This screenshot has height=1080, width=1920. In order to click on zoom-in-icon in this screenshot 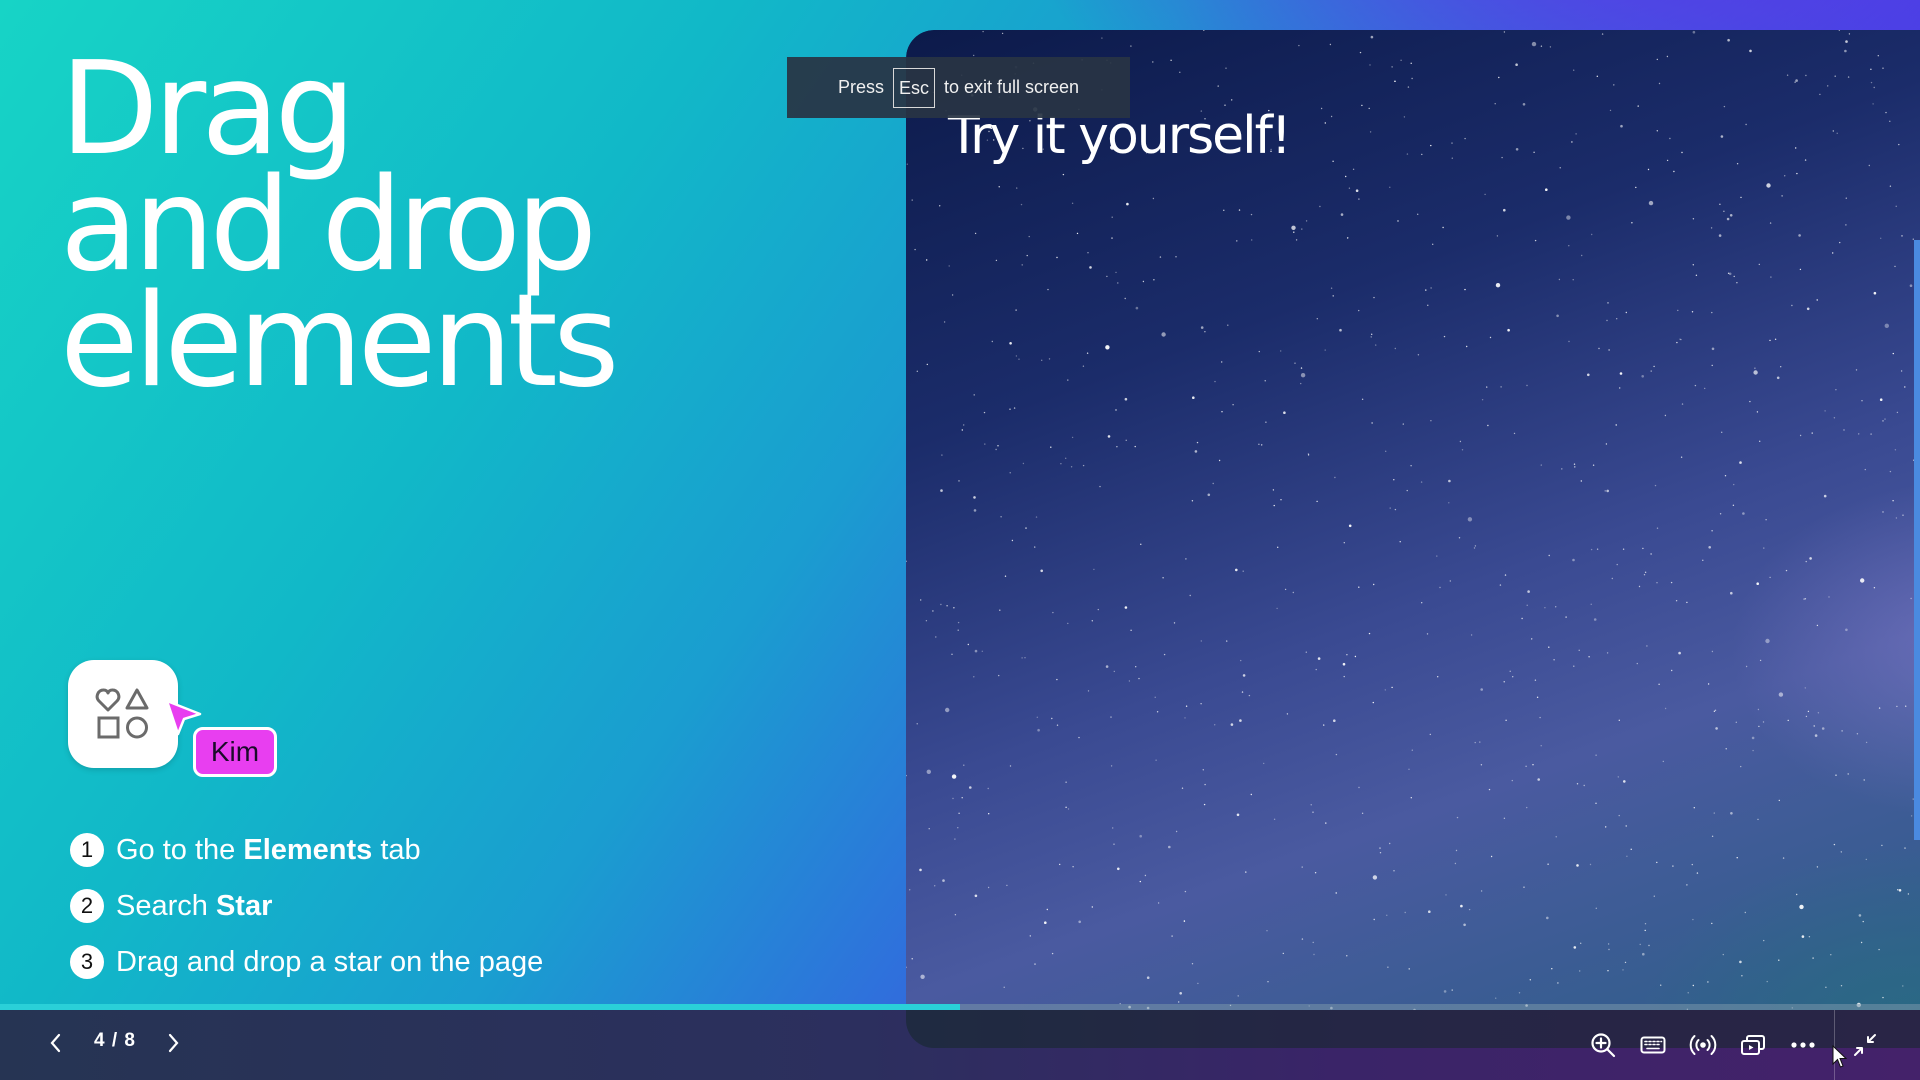, I will do `click(1603, 1045)`.